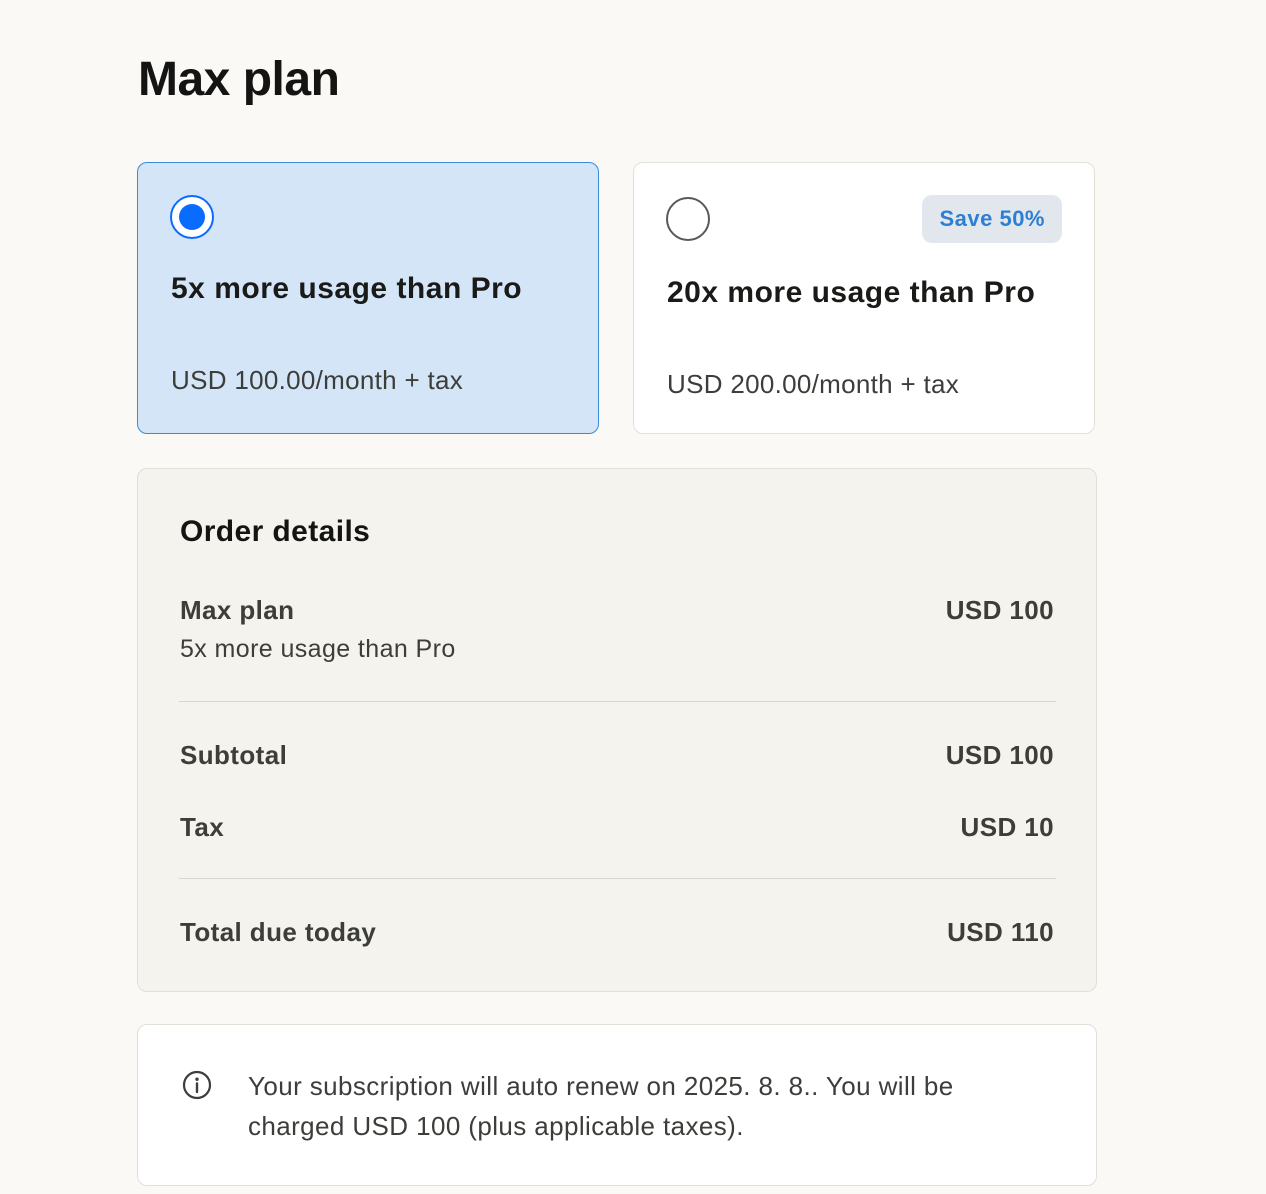  What do you see at coordinates (237, 610) in the screenshot?
I see `order-item-label: Max plan` at bounding box center [237, 610].